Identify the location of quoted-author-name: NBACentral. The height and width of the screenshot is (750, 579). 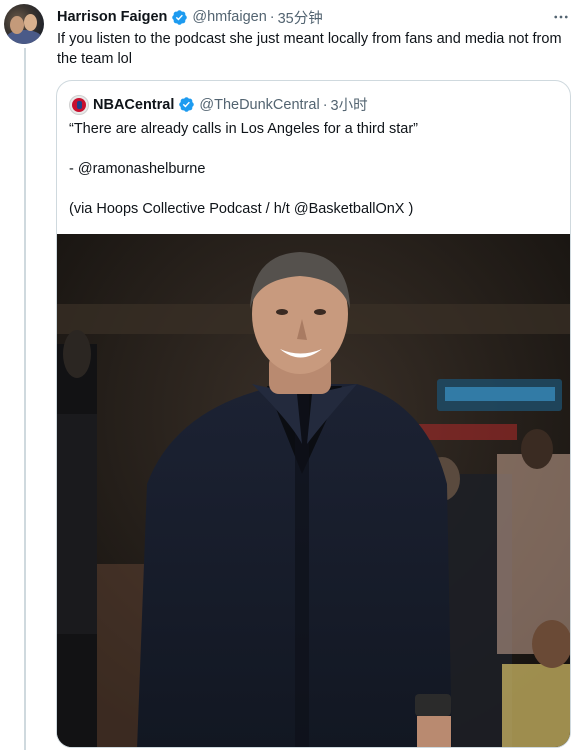
(134, 104).